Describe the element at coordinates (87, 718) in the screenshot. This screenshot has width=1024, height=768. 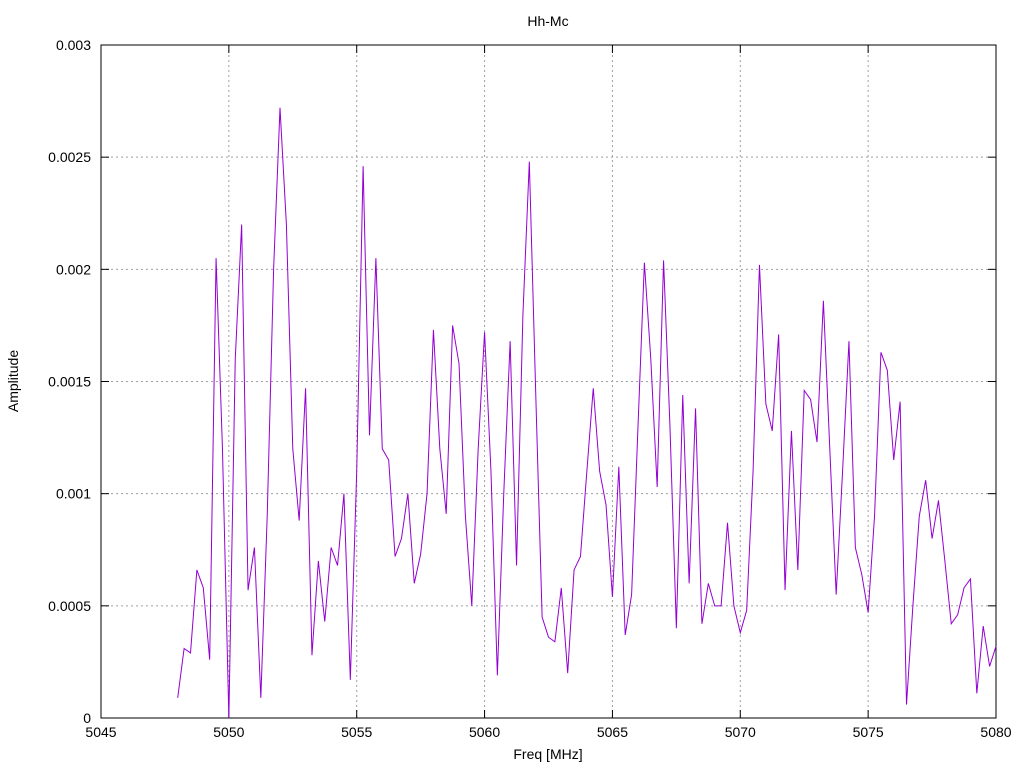
I see `y-tick-label: 0` at that location.